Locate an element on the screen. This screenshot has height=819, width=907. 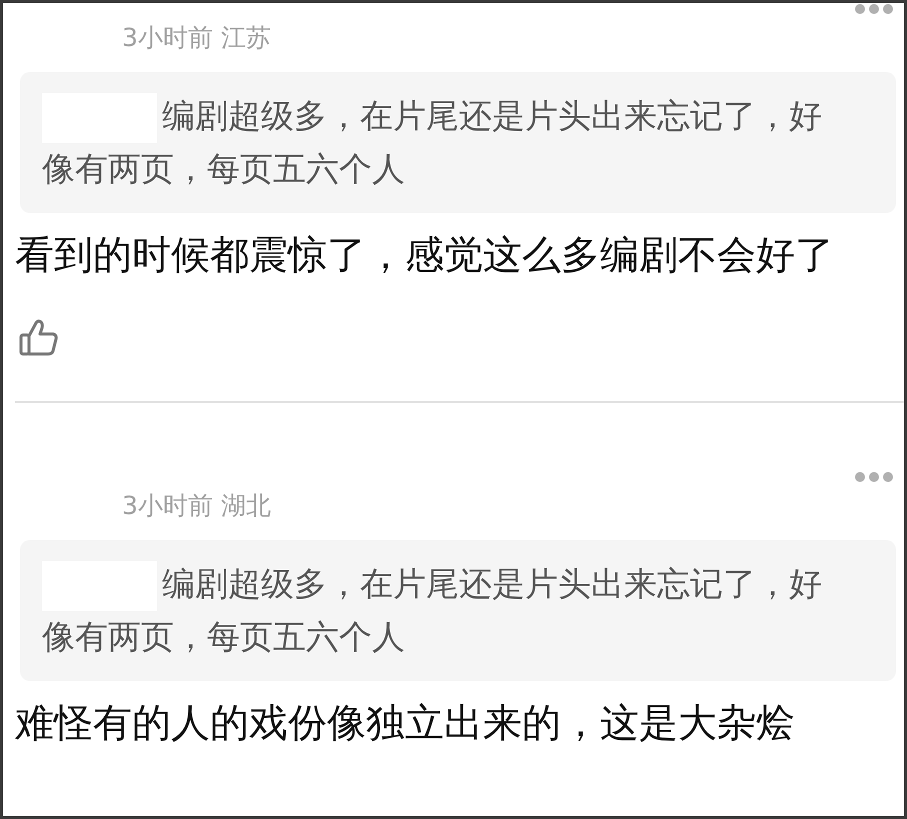
comment-text: 看到的时候都震惊了，感觉这么多编剧不会好了 is located at coordinates (425, 256).